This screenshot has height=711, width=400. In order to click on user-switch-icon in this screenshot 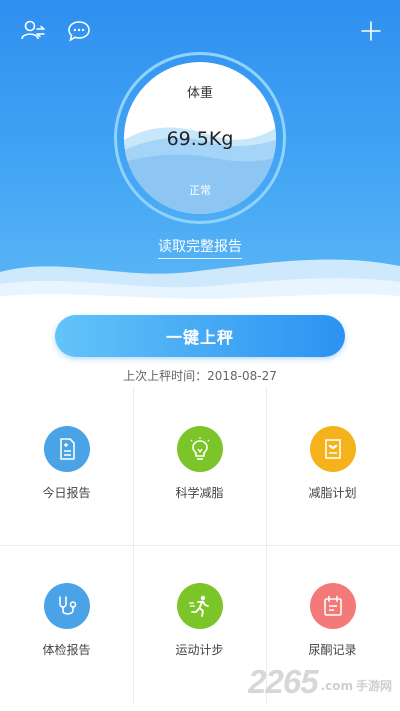, I will do `click(33, 31)`.